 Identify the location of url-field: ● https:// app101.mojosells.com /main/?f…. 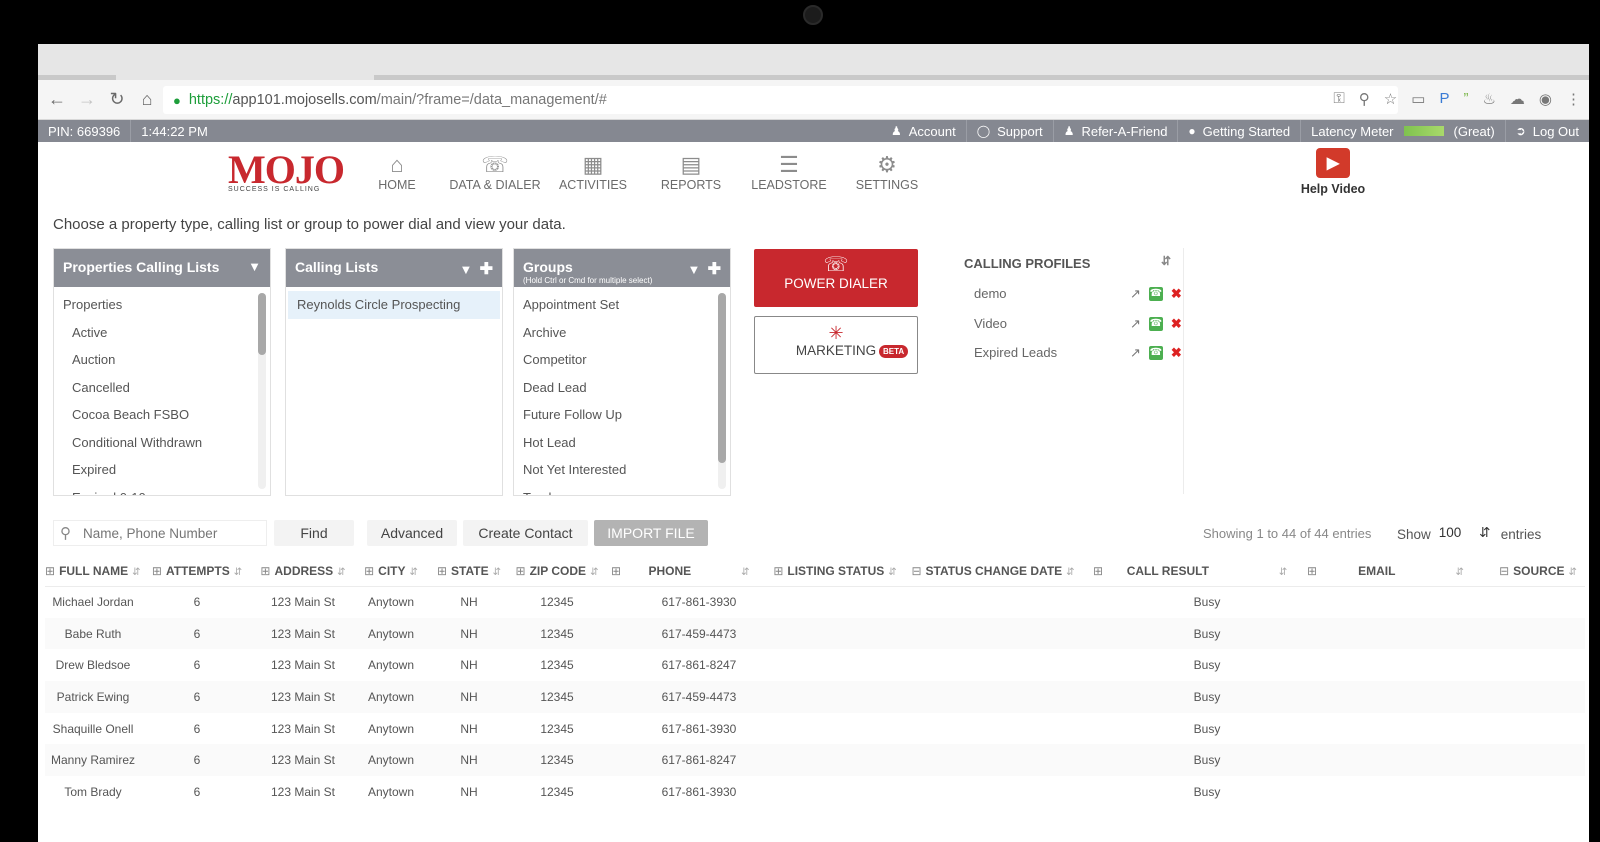
(780, 100).